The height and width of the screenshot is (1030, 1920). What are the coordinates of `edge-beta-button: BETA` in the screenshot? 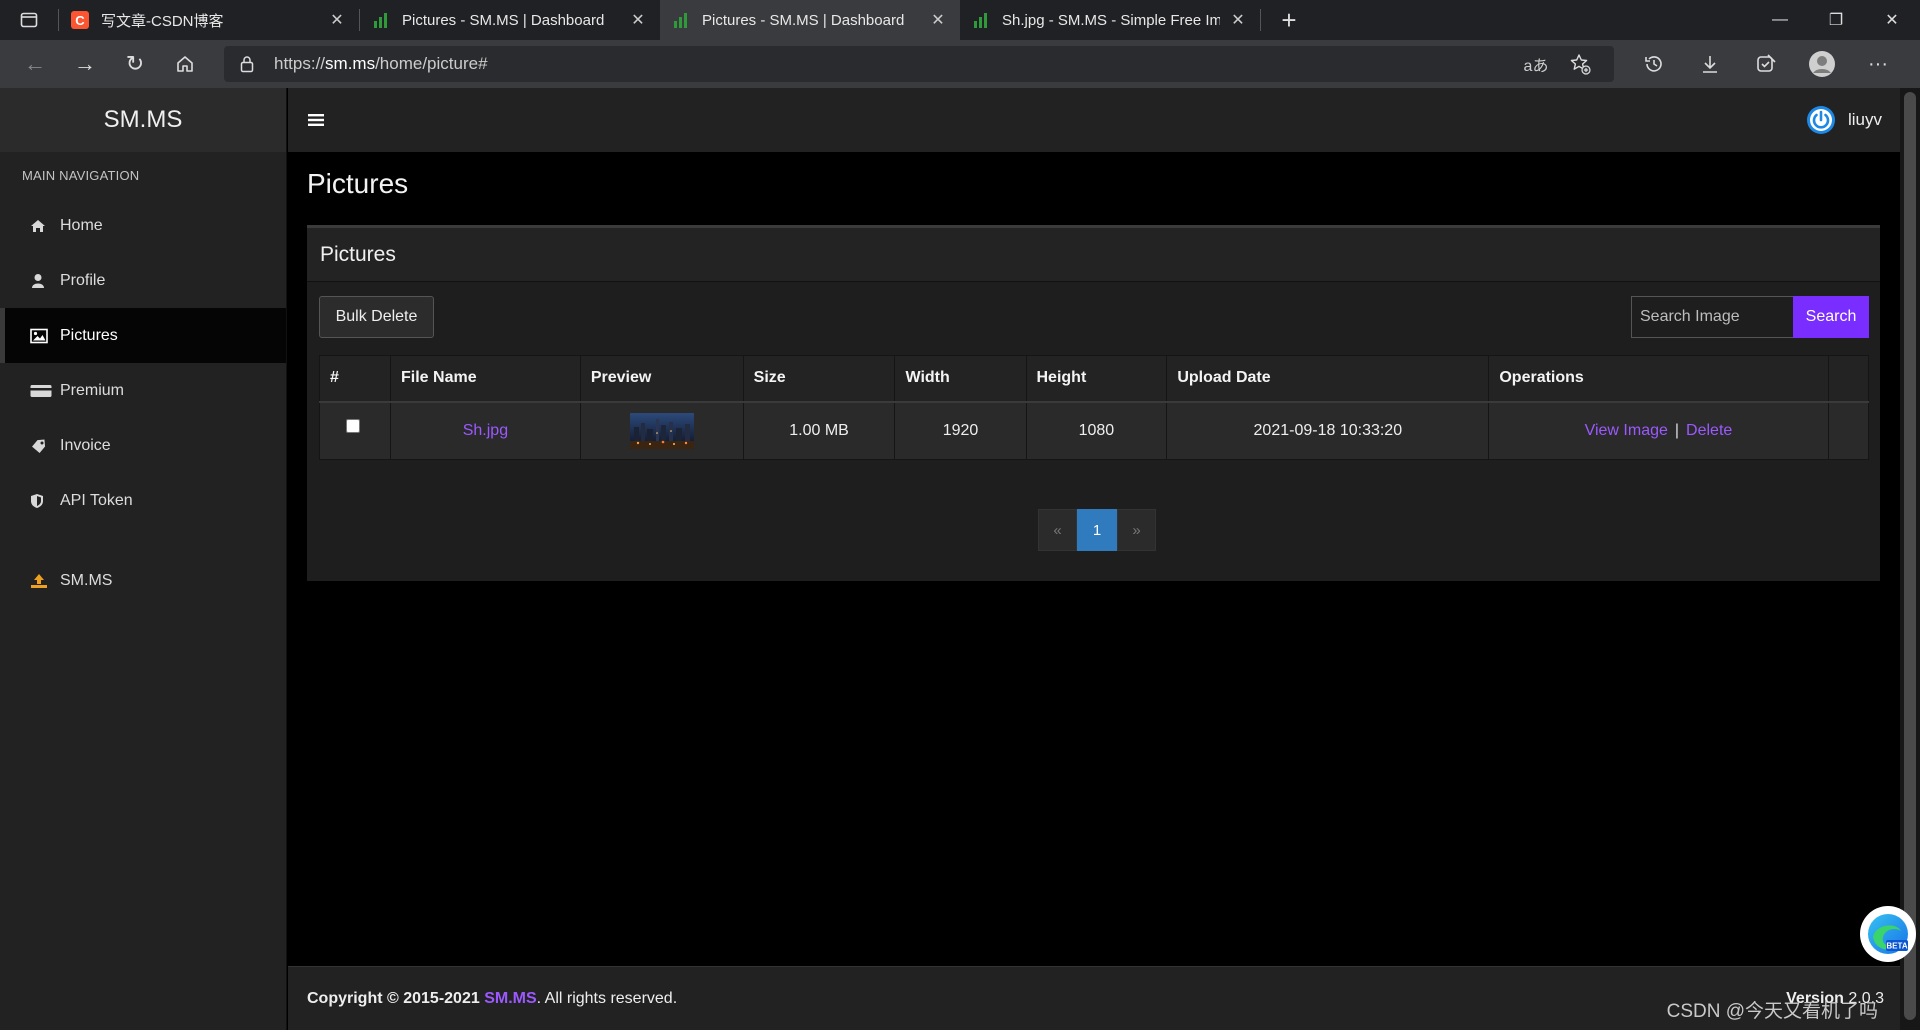 It's located at (1888, 934).